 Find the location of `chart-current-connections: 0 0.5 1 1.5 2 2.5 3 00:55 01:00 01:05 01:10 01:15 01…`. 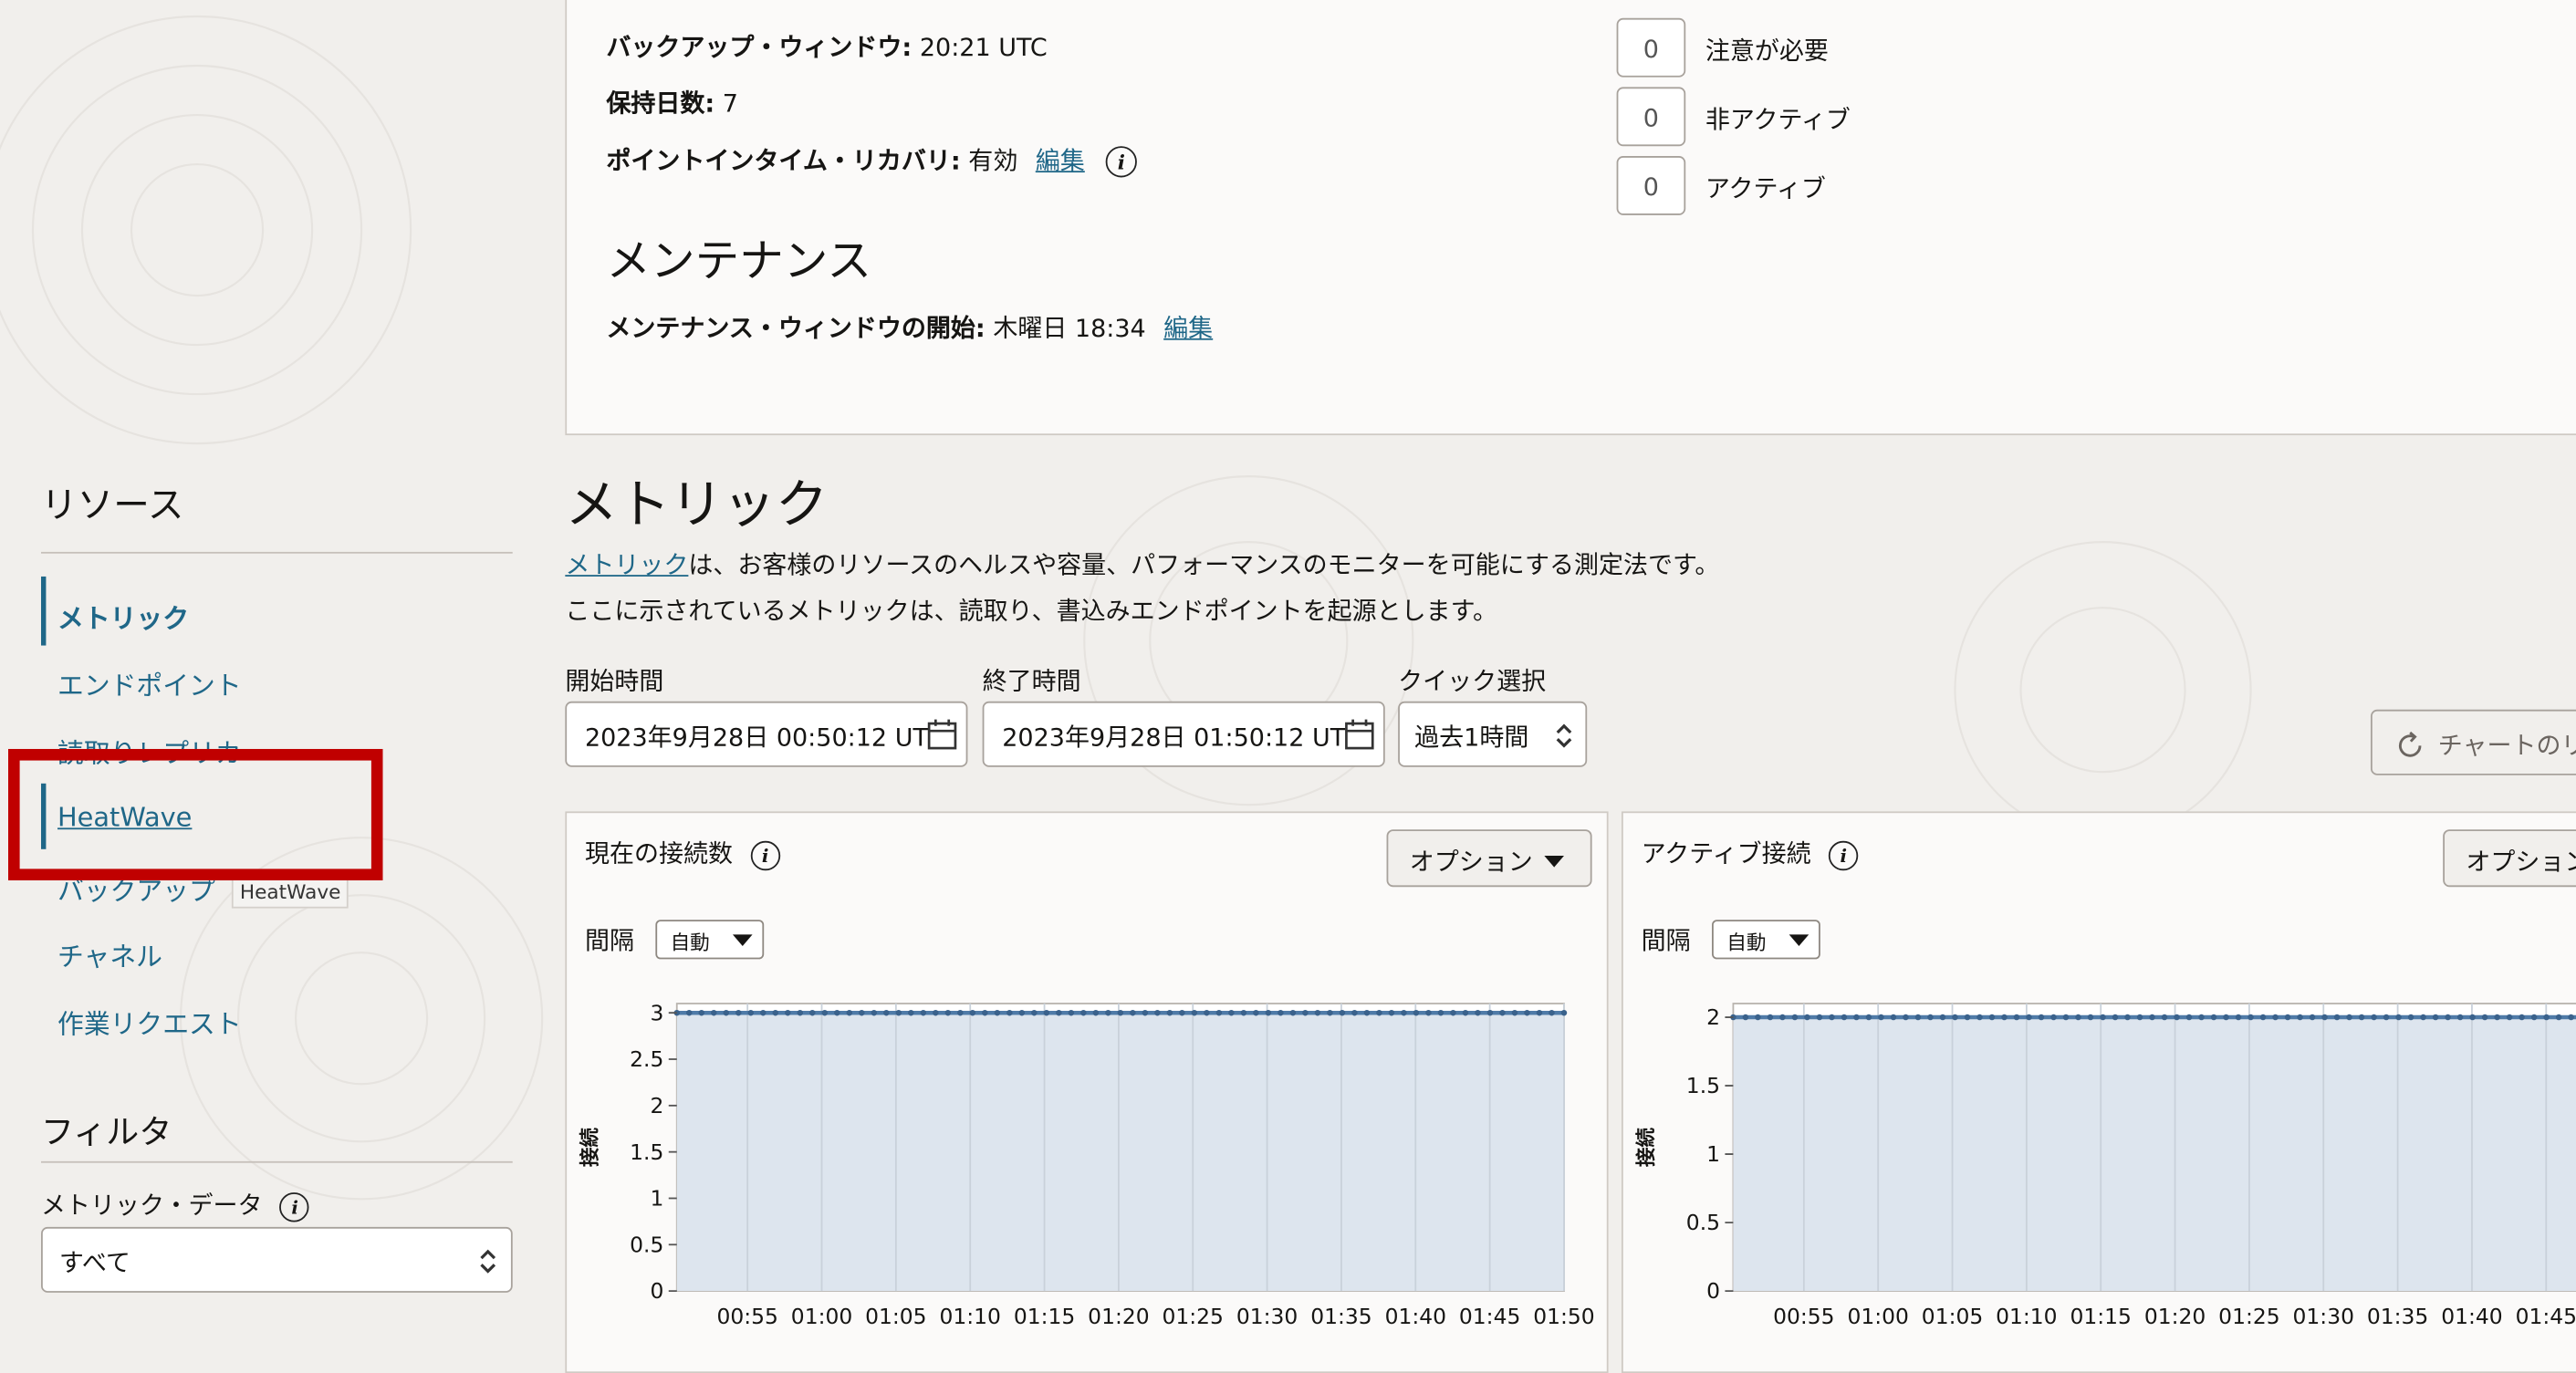

chart-current-connections: 0 0.5 1 1.5 2 2.5 3 00:55 01:00 01:05 01:10 01:15 01… is located at coordinates (1087, 1164).